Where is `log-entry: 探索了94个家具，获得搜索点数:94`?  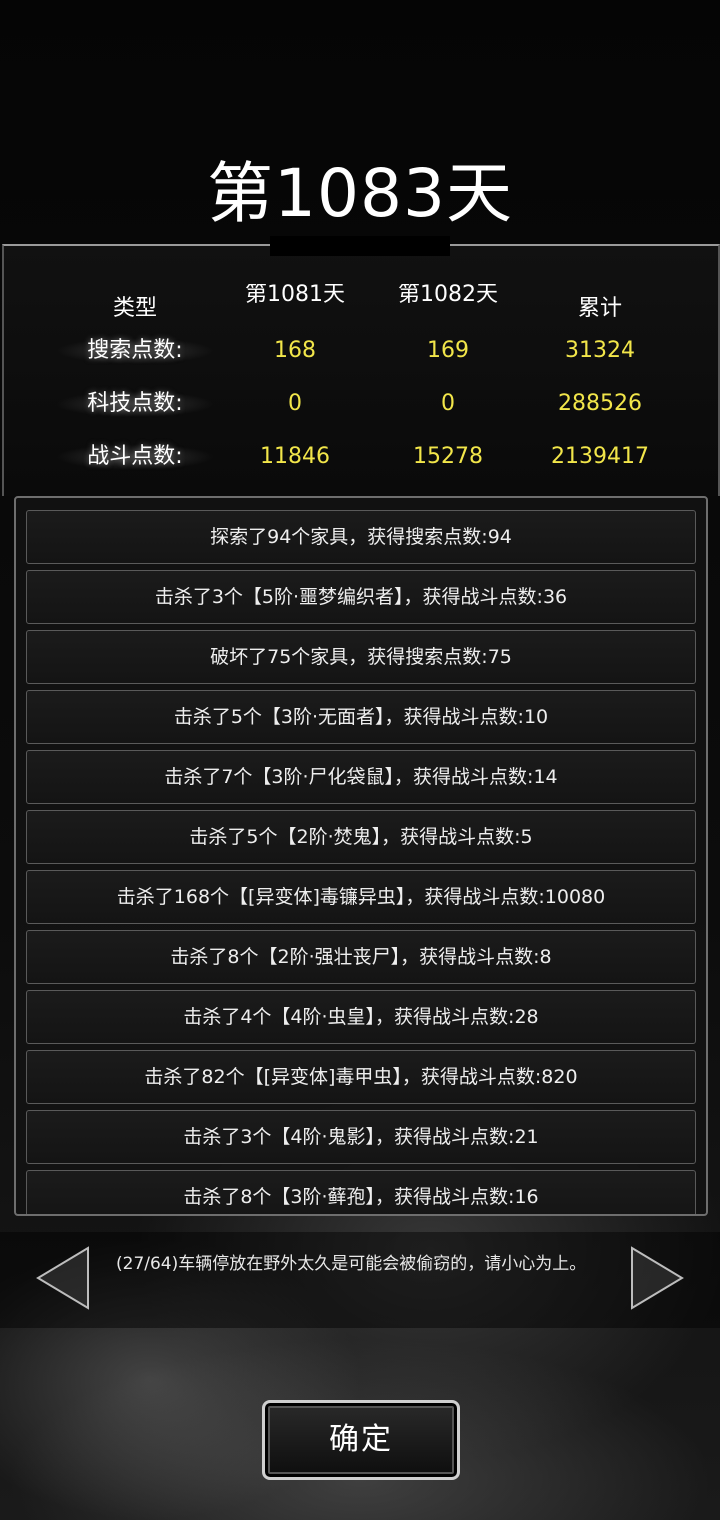 log-entry: 探索了94个家具，获得搜索点数:94 is located at coordinates (361, 537).